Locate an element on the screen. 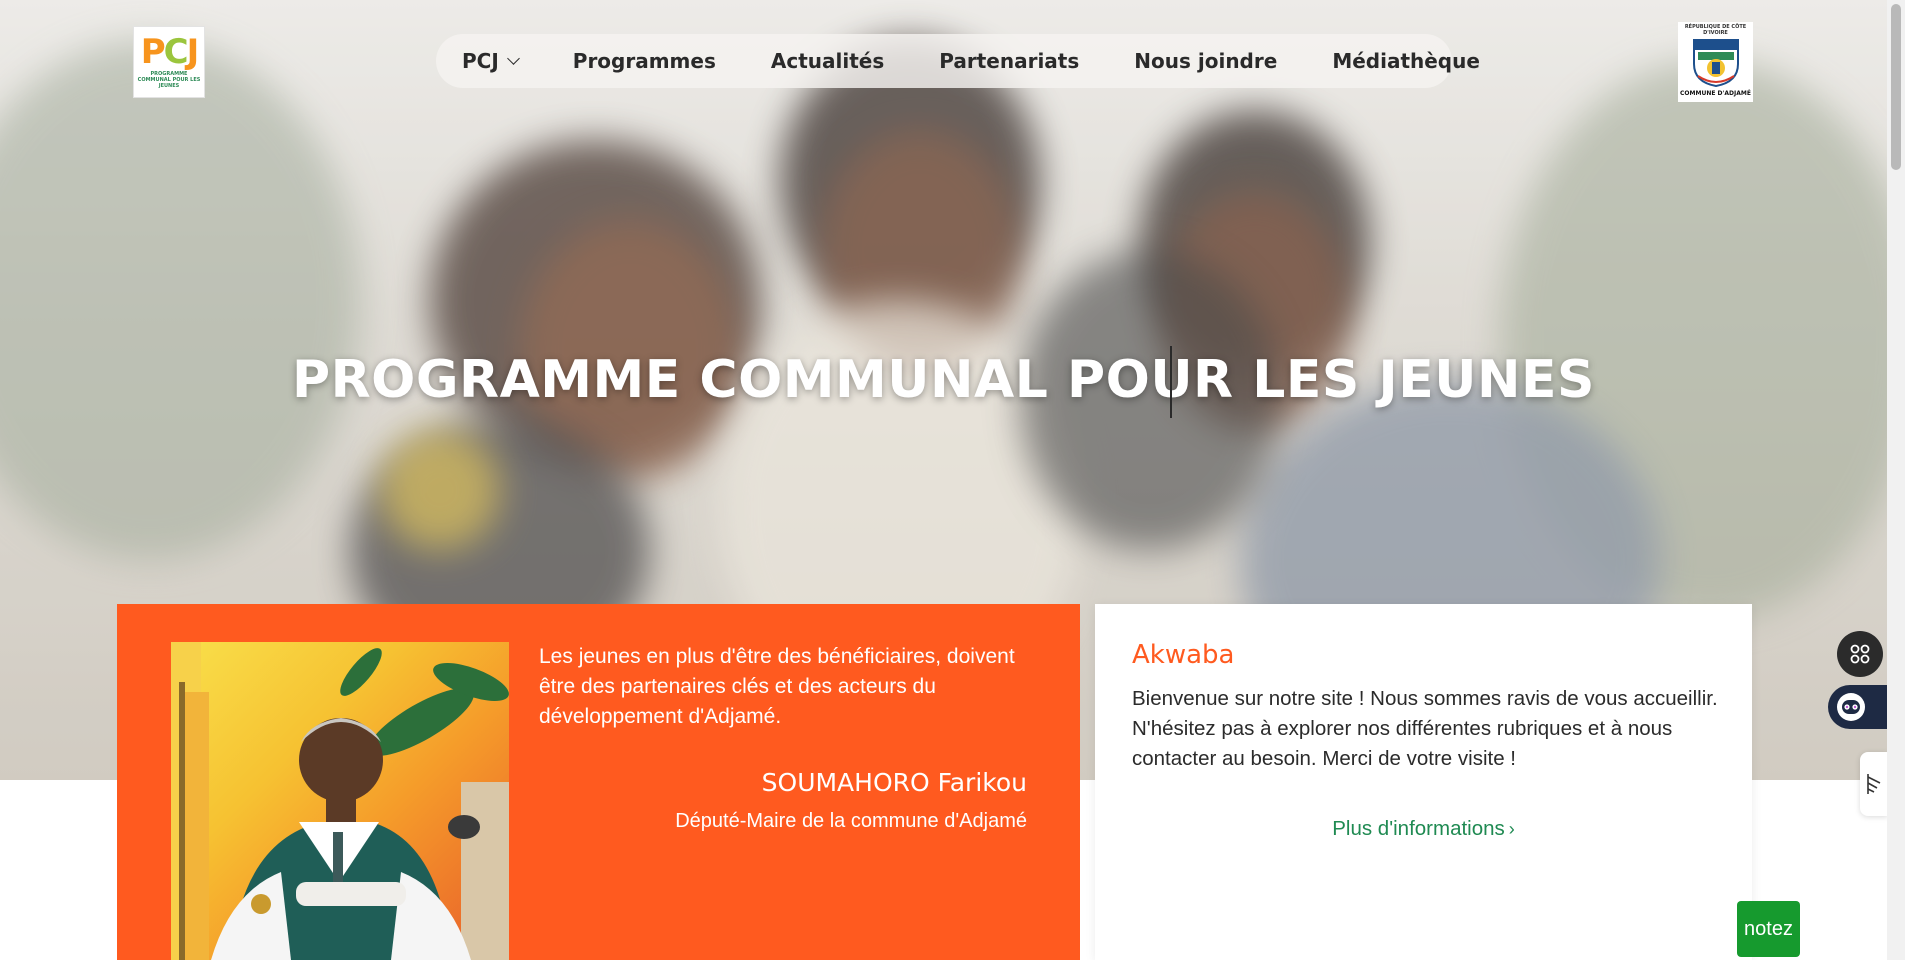  mayor-photo is located at coordinates (340, 801).